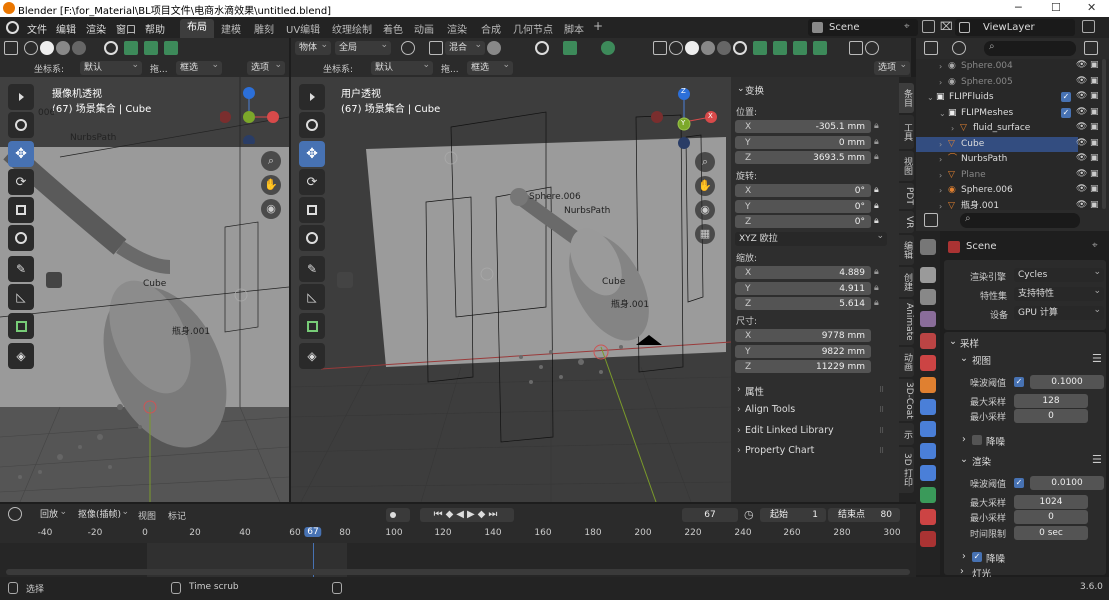 This screenshot has width=1109, height=600. Describe the element at coordinates (66, 28) in the screenshot. I see `menu-edit: 编辑` at that location.